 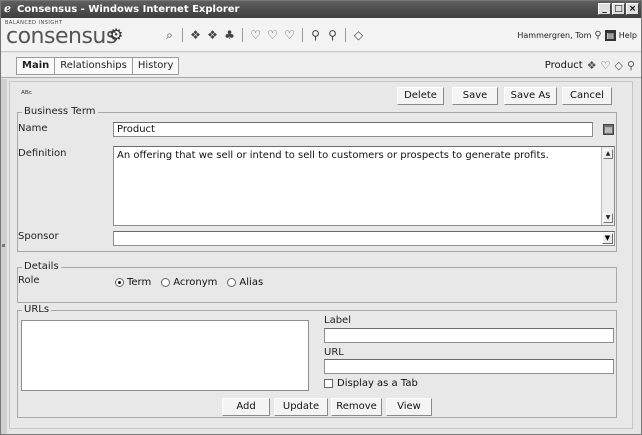 What do you see at coordinates (116, 34) in the screenshot?
I see `gear-icon: ⚙` at bounding box center [116, 34].